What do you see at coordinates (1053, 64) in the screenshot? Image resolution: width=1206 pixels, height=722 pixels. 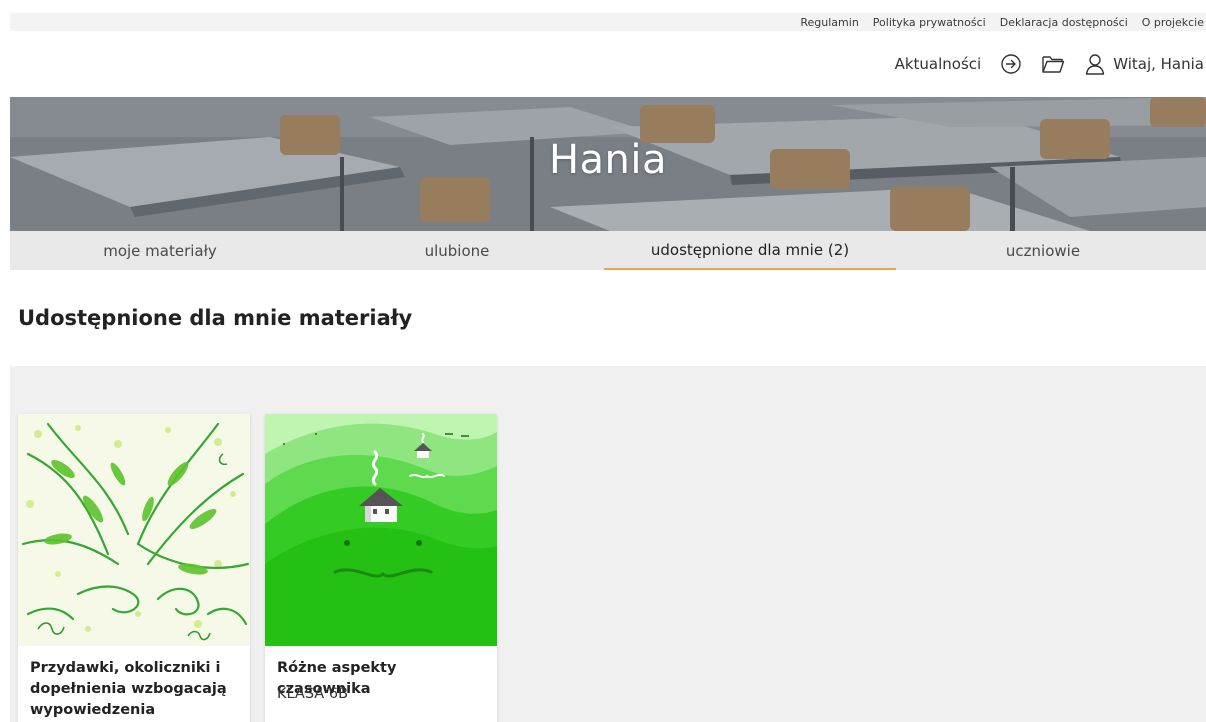 I see `folder-icon` at bounding box center [1053, 64].